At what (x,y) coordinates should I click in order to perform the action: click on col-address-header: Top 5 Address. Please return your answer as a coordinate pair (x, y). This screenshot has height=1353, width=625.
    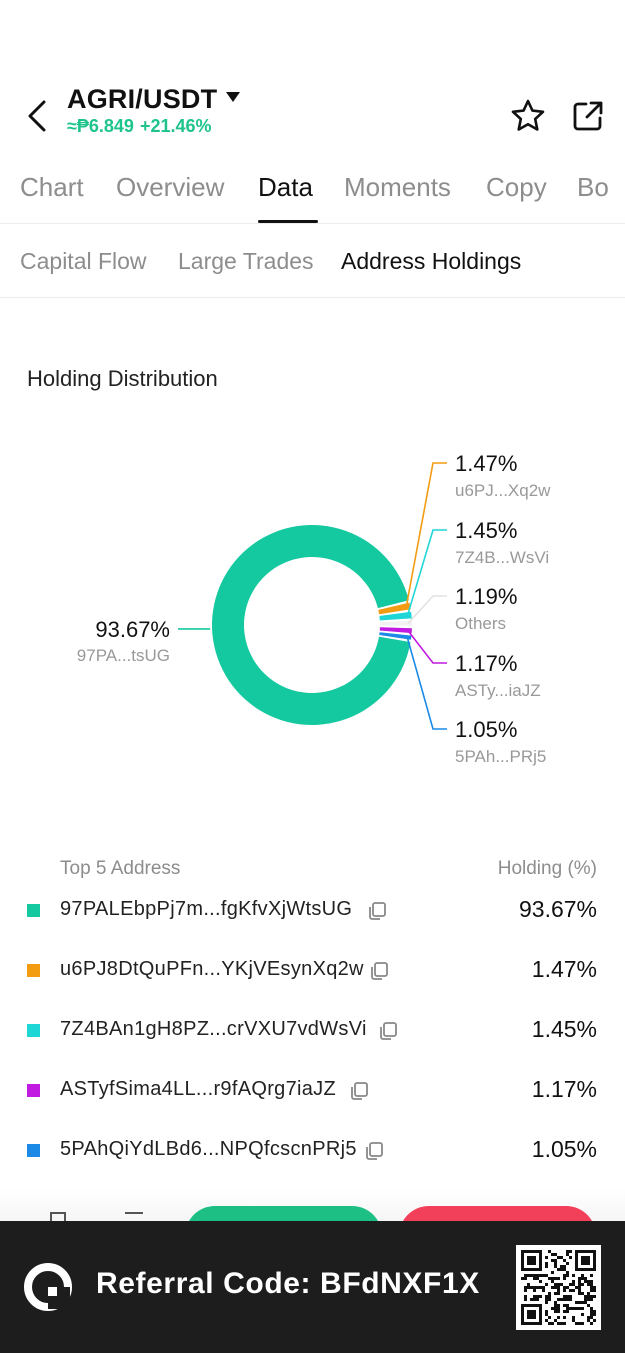
    Looking at the image, I should click on (120, 868).